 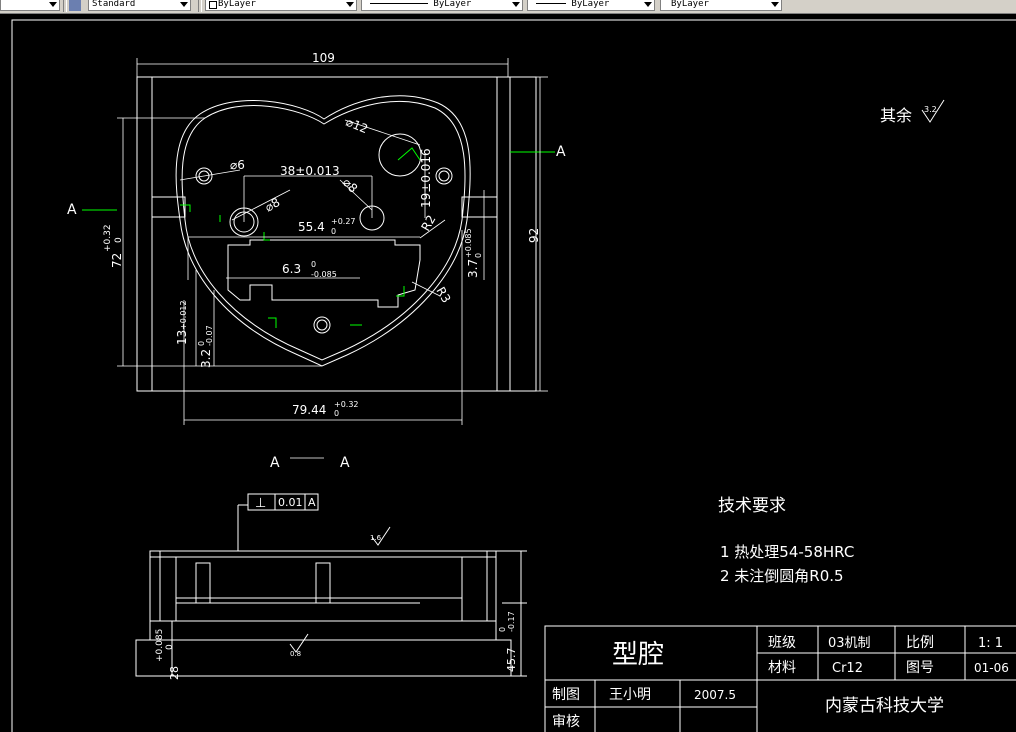 What do you see at coordinates (203, 583) in the screenshot?
I see `section-pin-left` at bounding box center [203, 583].